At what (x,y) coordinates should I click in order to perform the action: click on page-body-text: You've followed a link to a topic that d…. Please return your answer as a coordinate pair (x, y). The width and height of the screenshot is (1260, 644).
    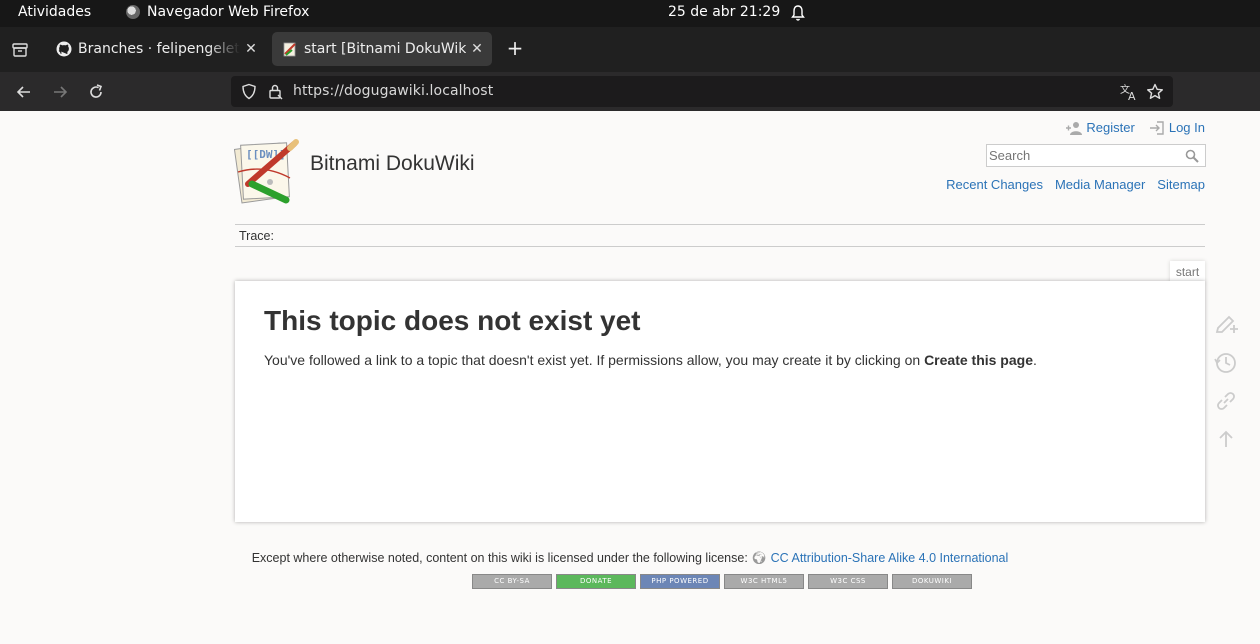
    Looking at the image, I should click on (650, 360).